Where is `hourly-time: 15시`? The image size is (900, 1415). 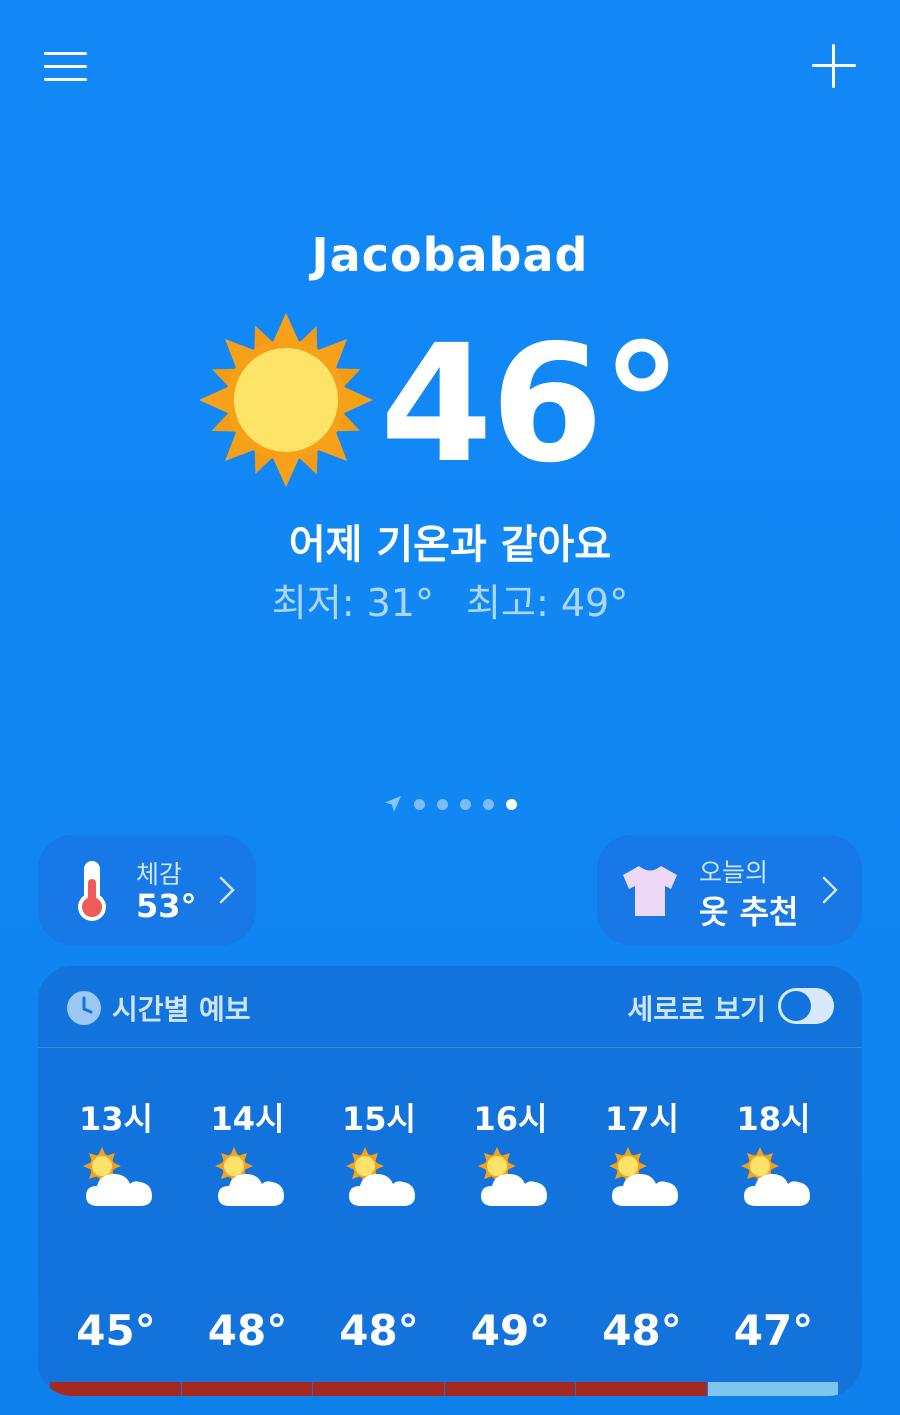 hourly-time: 15시 is located at coordinates (379, 1119).